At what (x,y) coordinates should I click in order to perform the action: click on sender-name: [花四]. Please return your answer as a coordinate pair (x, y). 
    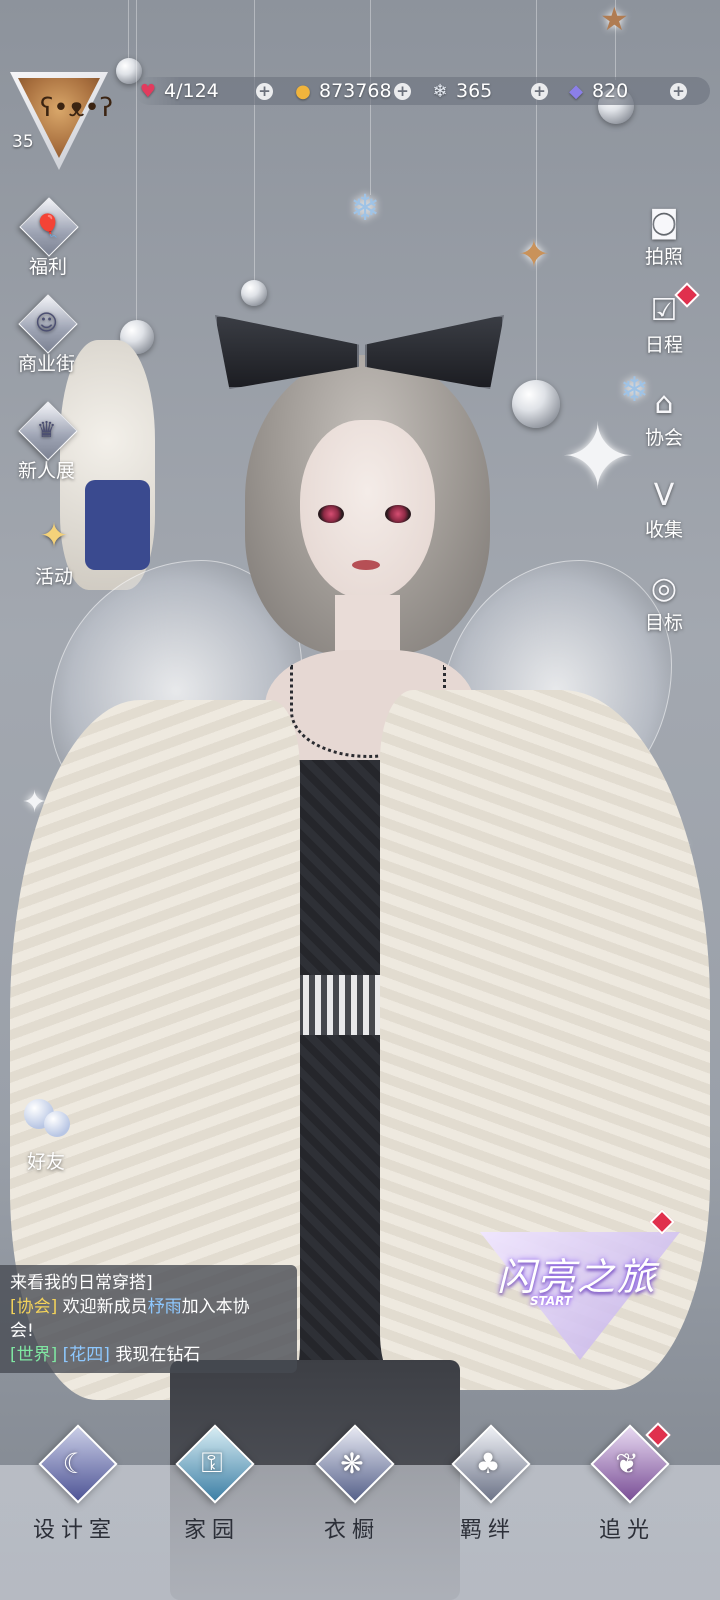
    Looking at the image, I should click on (86, 1355).